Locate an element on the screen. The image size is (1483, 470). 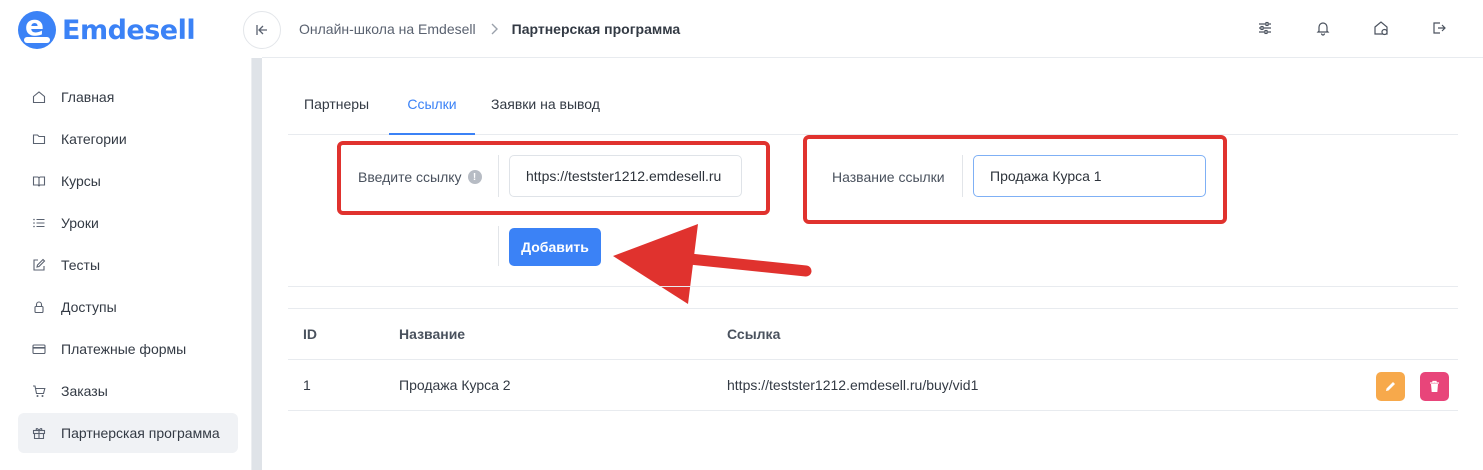
column-header-name: Название is located at coordinates (432, 334).